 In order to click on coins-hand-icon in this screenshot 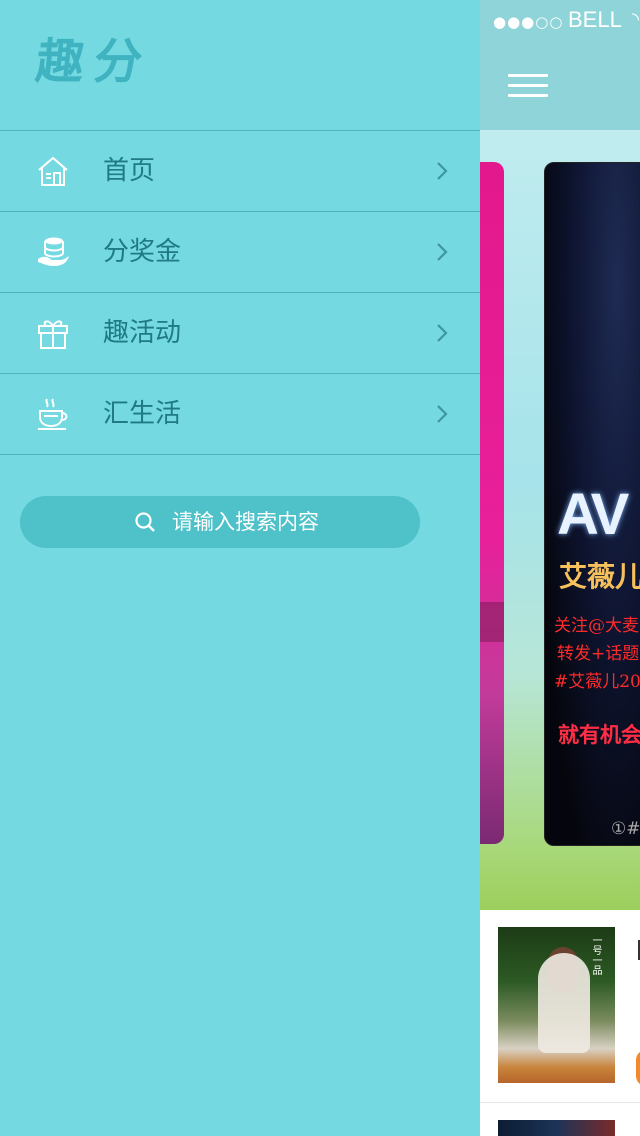, I will do `click(53, 251)`.